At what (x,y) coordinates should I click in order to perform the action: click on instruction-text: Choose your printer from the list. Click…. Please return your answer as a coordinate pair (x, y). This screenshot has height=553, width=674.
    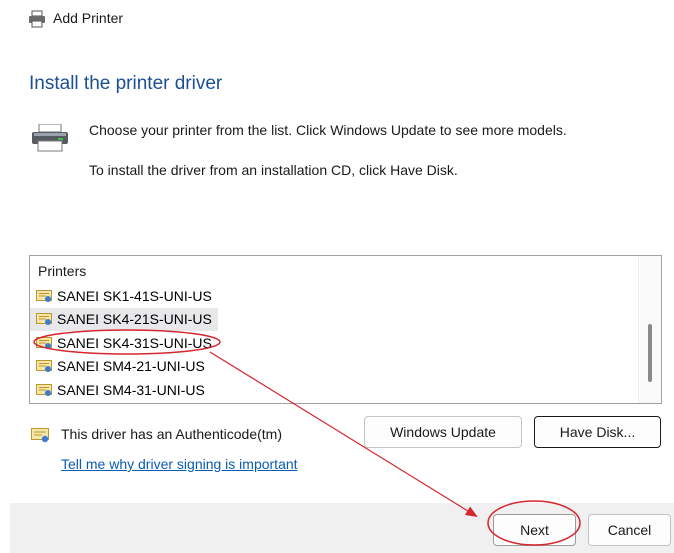
    Looking at the image, I should click on (328, 130).